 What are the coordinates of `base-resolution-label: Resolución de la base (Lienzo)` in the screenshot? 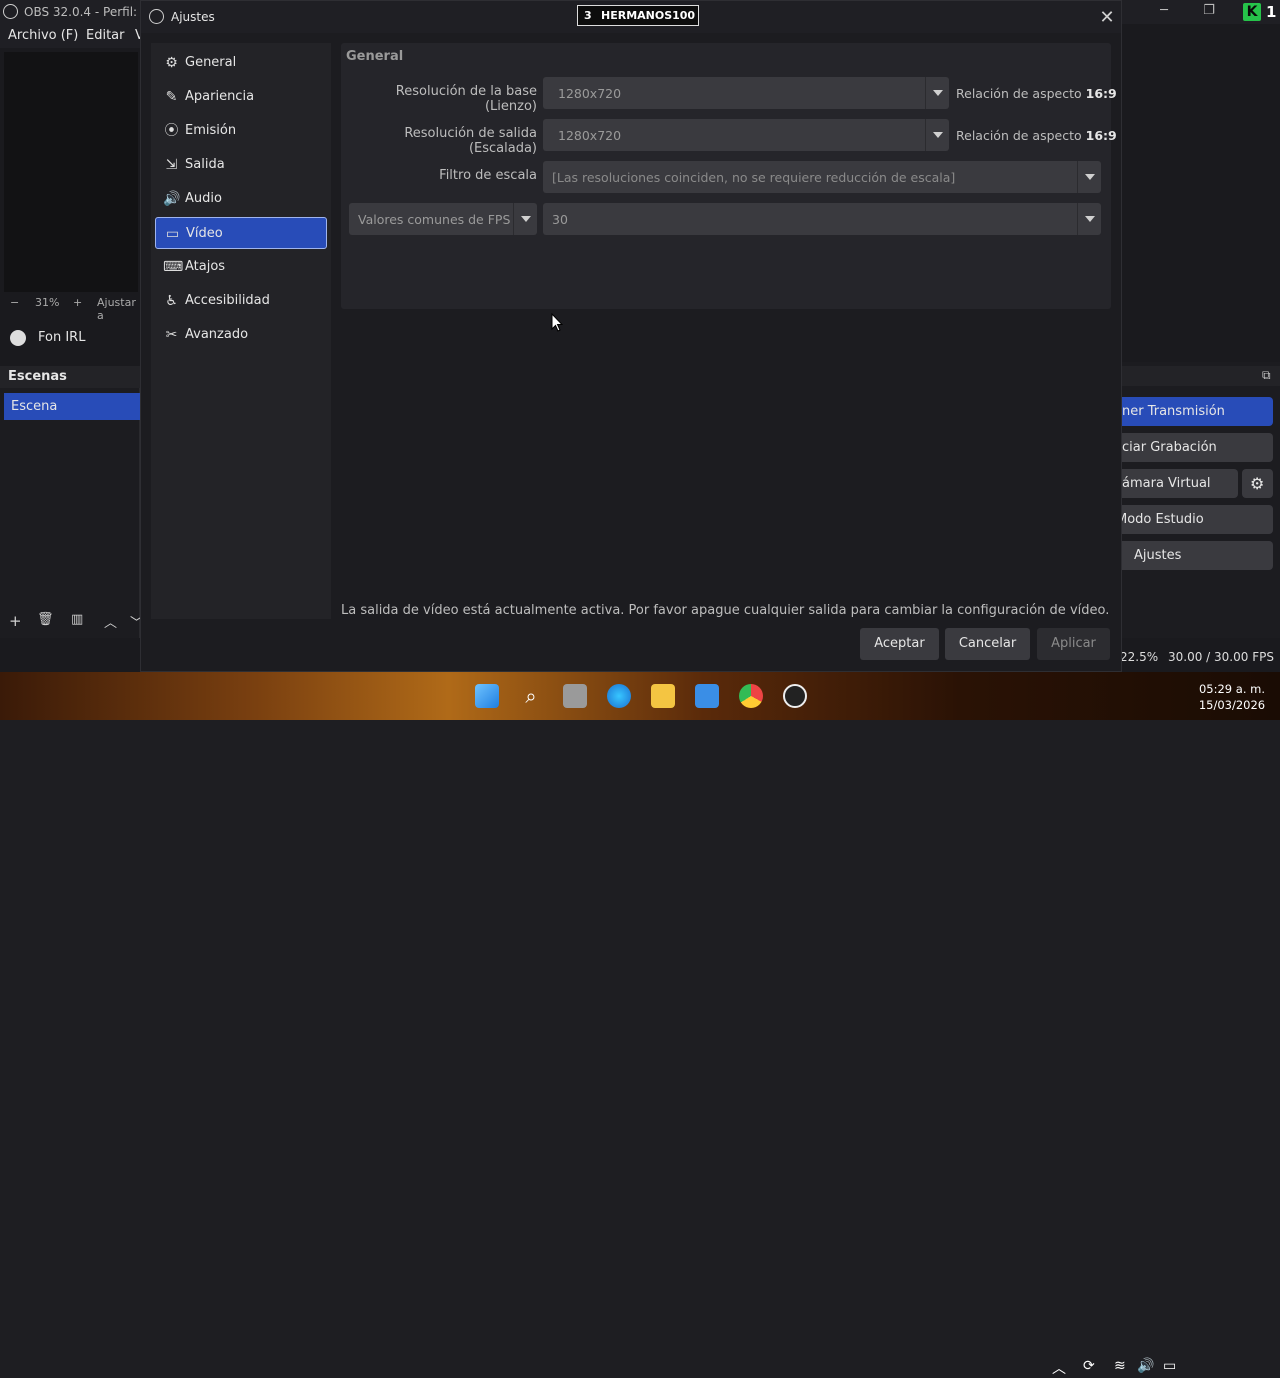 It's located at (466, 99).